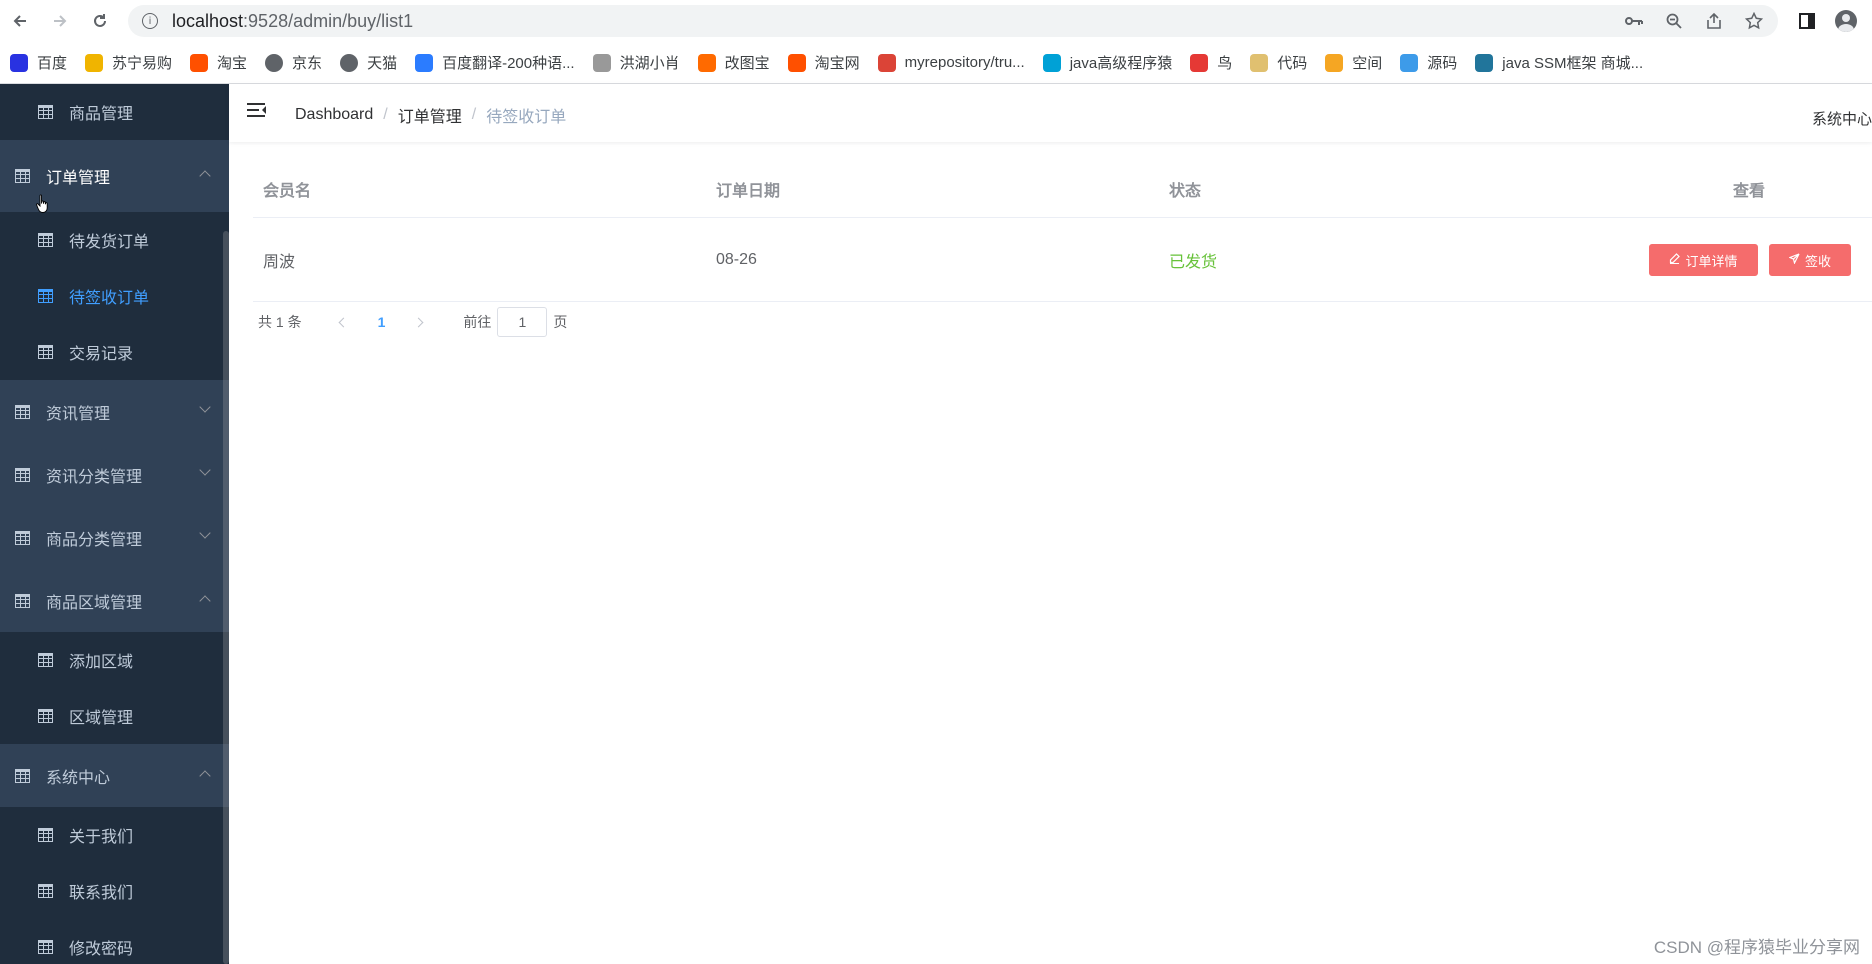 The width and height of the screenshot is (1872, 964). Describe the element at coordinates (636, 62) in the screenshot. I see `bookmark-item: 洪湖小肖` at that location.